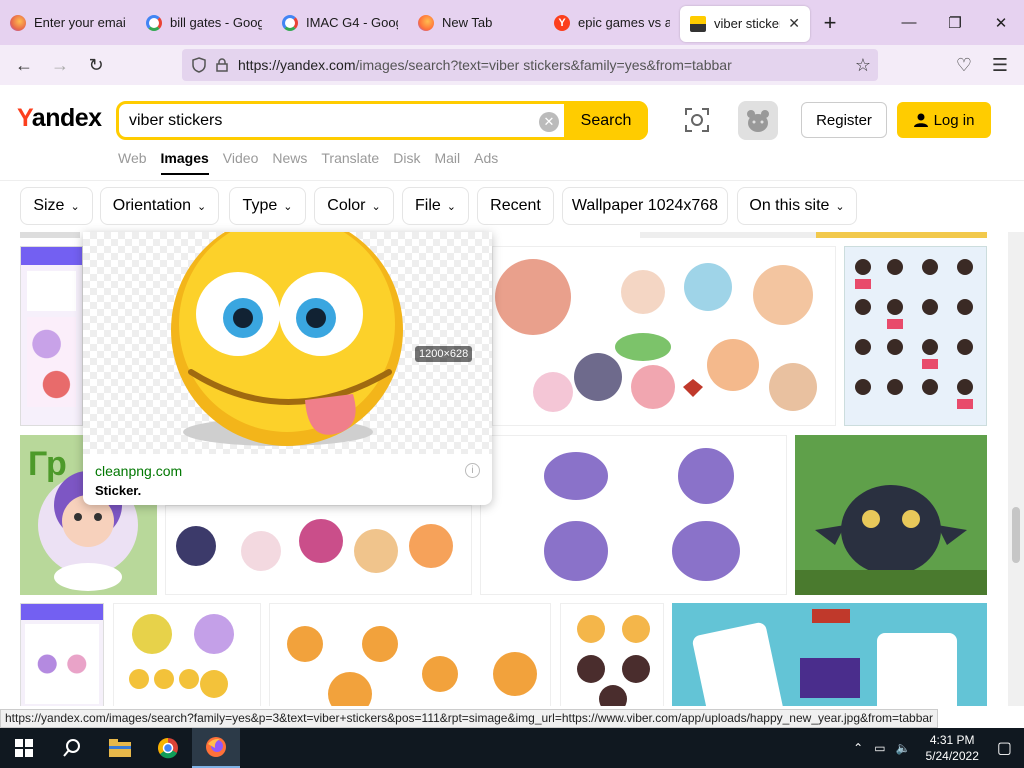 The image size is (1024, 768). I want to click on image-icon, so click(698, 23).